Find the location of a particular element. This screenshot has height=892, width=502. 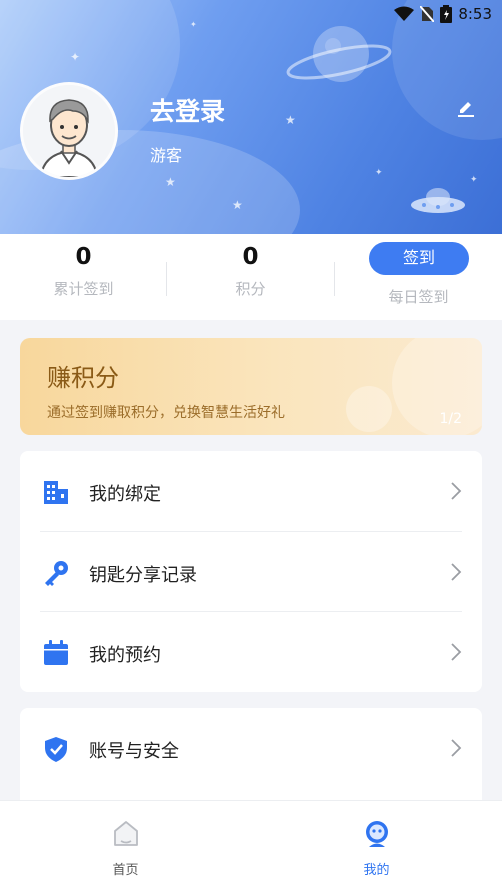

banner-subtitle: 通过签到赚取积分，兑换智慧生活好礼 is located at coordinates (166, 413).